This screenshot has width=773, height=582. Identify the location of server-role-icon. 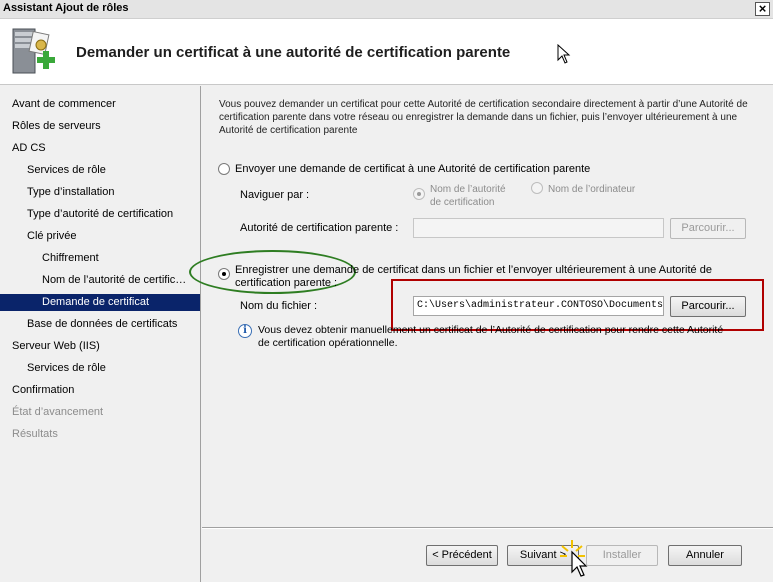
(33, 51).